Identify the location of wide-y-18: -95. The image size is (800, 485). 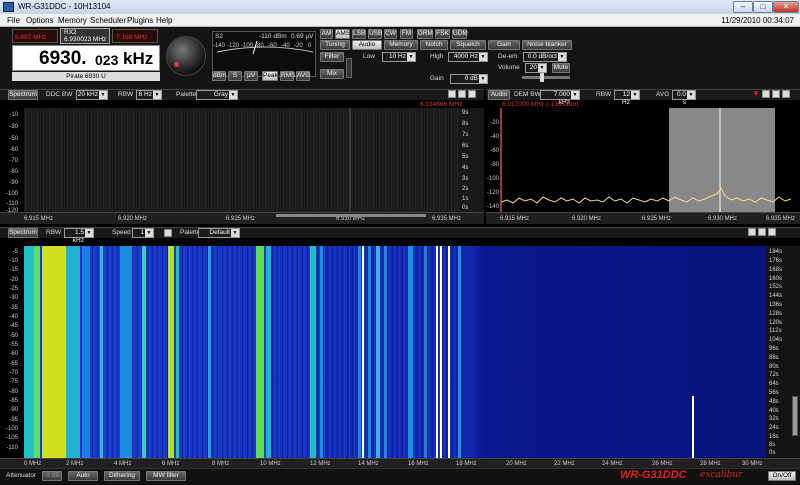
(13, 420).